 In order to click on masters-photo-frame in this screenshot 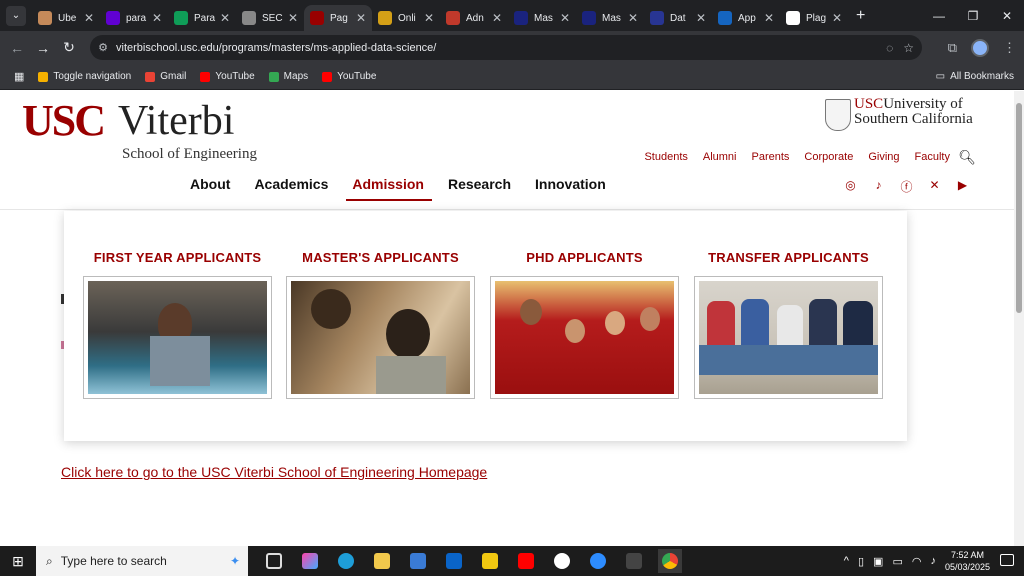, I will do `click(380, 337)`.